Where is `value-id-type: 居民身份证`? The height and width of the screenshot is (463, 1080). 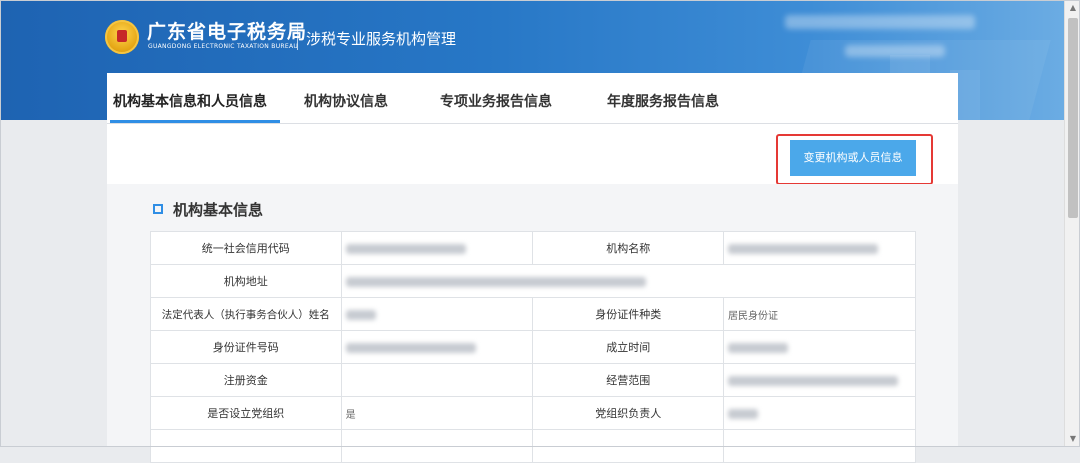
value-id-type: 居民身份证 is located at coordinates (819, 314).